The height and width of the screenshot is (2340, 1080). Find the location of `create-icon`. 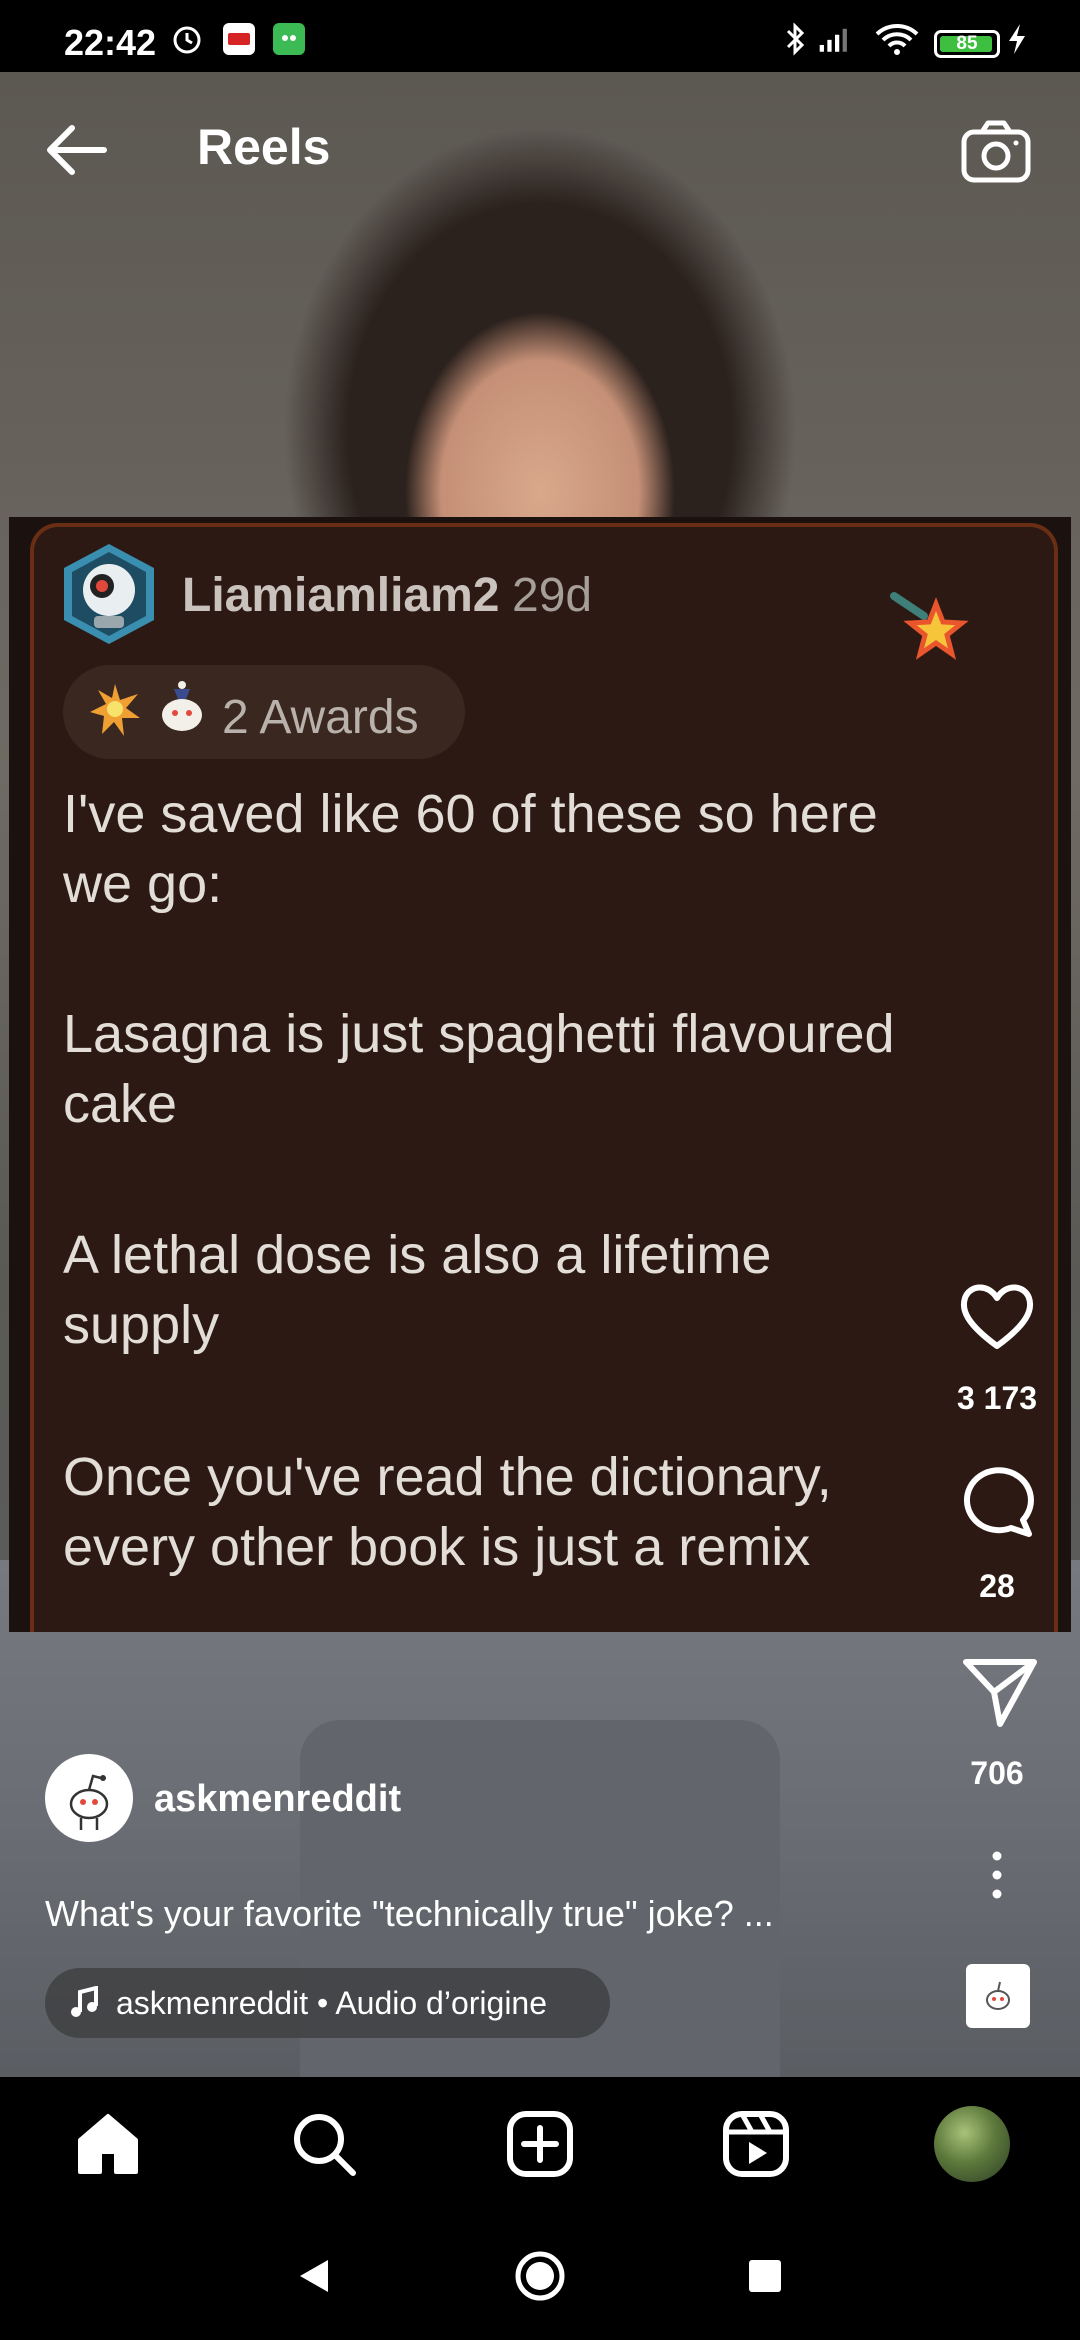

create-icon is located at coordinates (540, 2144).